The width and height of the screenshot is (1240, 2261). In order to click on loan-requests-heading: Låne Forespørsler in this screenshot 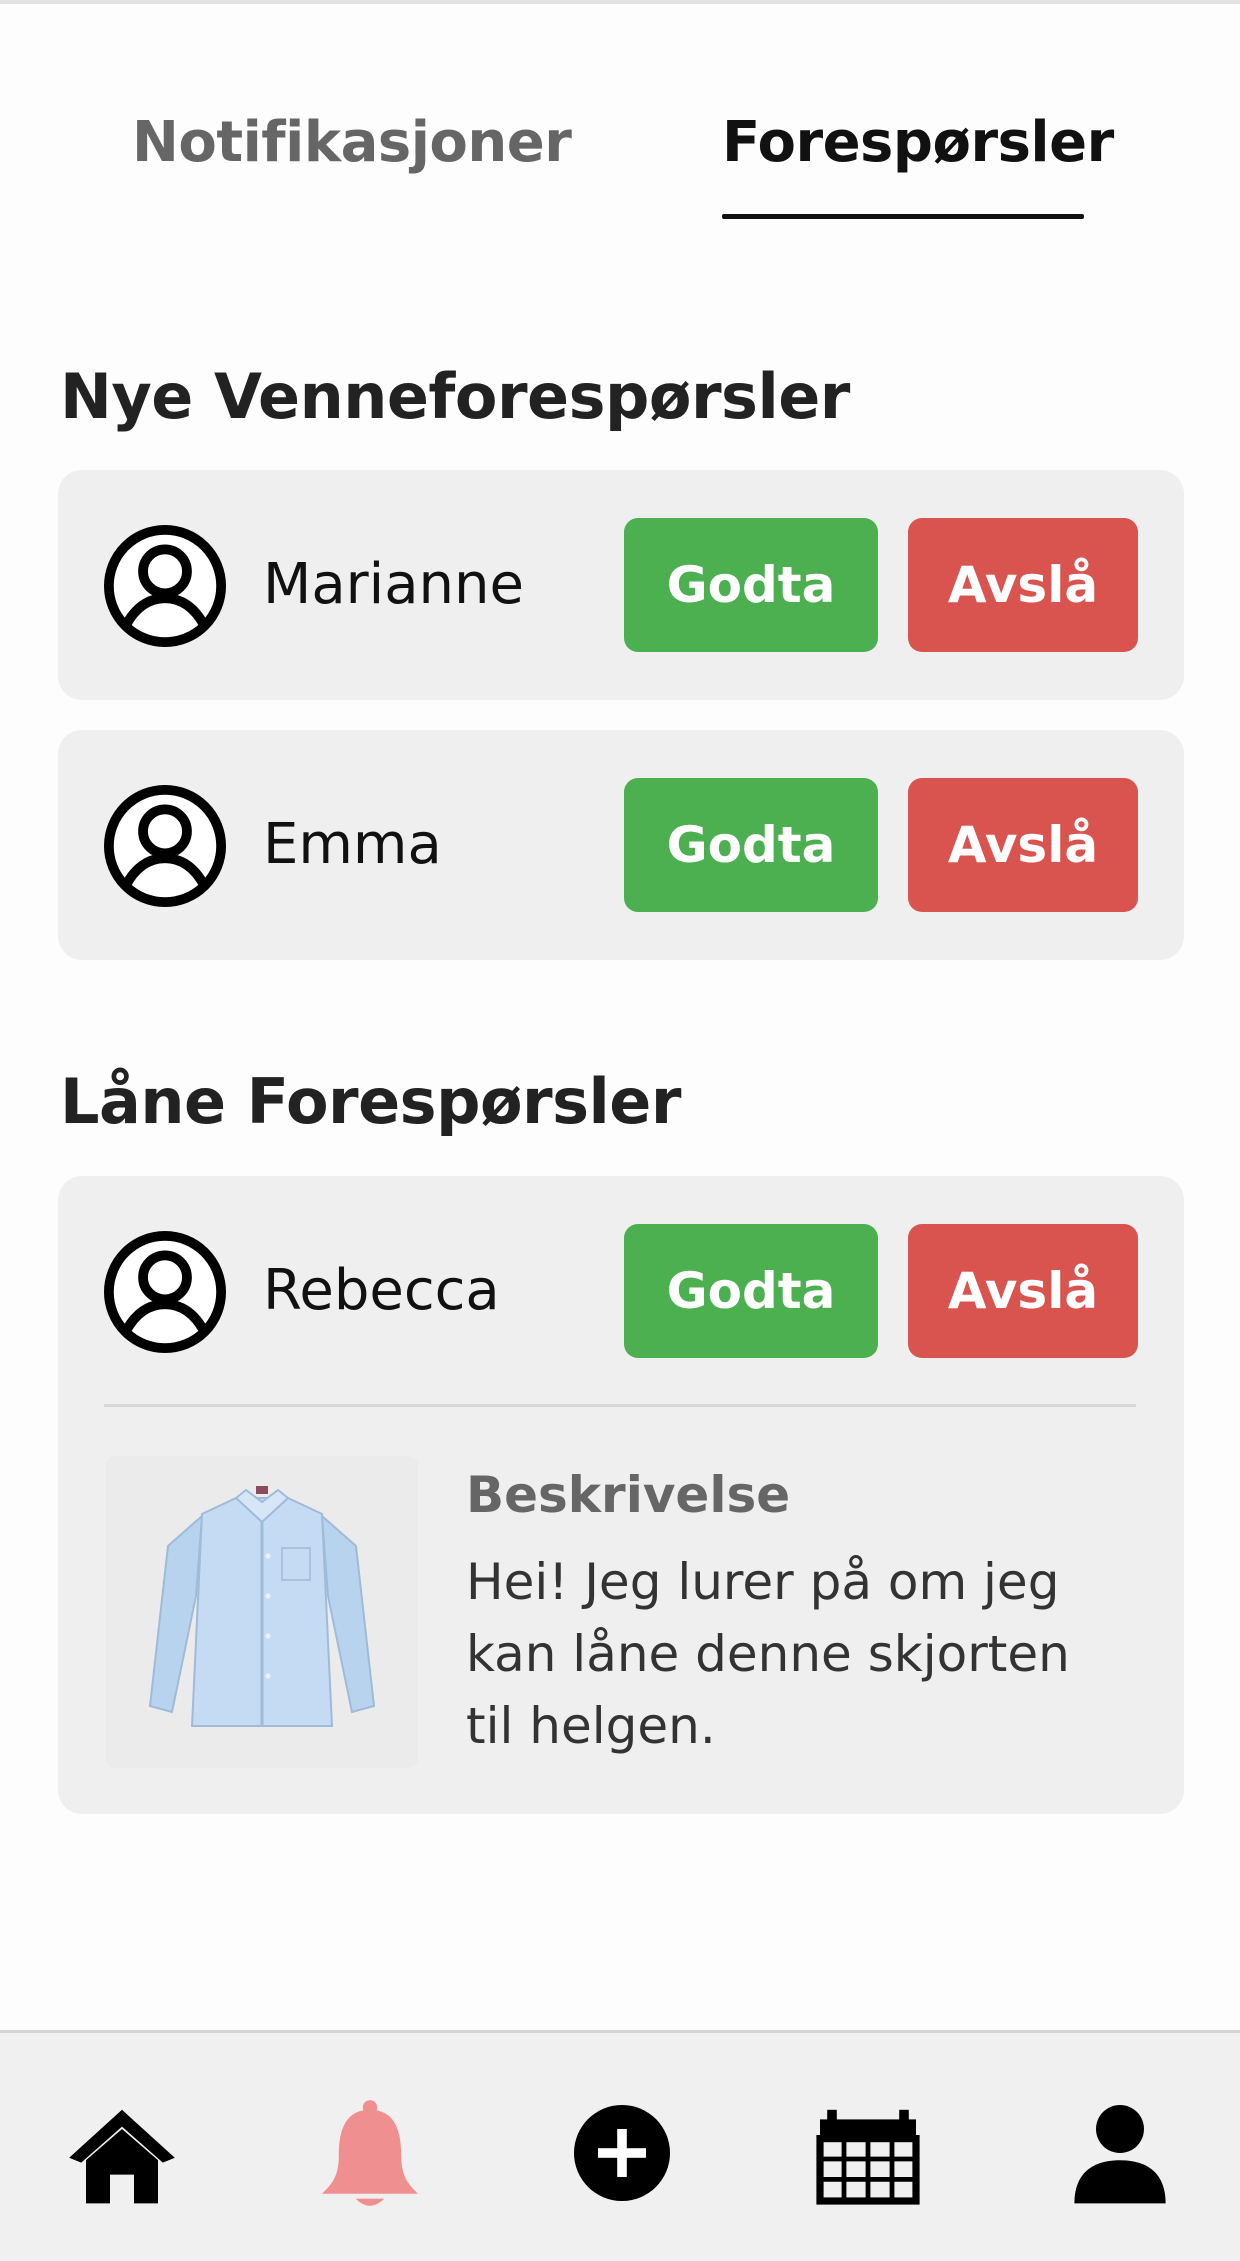, I will do `click(370, 1101)`.